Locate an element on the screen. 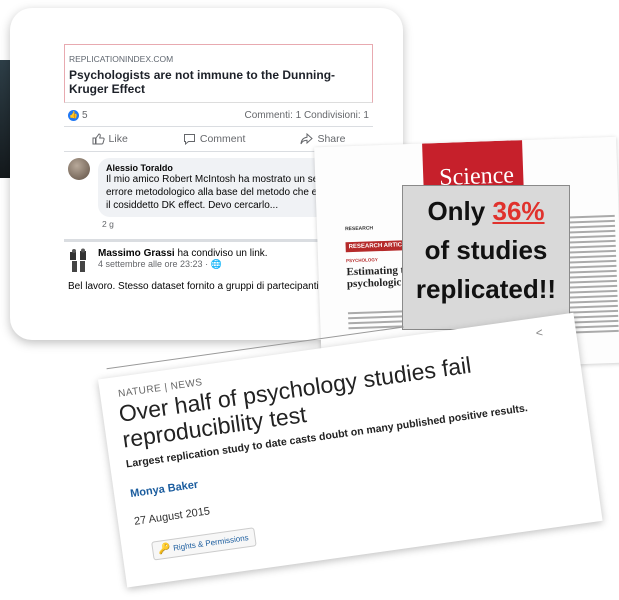  sharer-name: Massimo Grassi is located at coordinates (136, 253).